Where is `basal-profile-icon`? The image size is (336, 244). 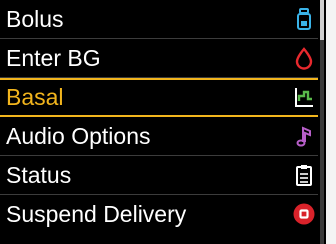
basal-profile-icon is located at coordinates (304, 97).